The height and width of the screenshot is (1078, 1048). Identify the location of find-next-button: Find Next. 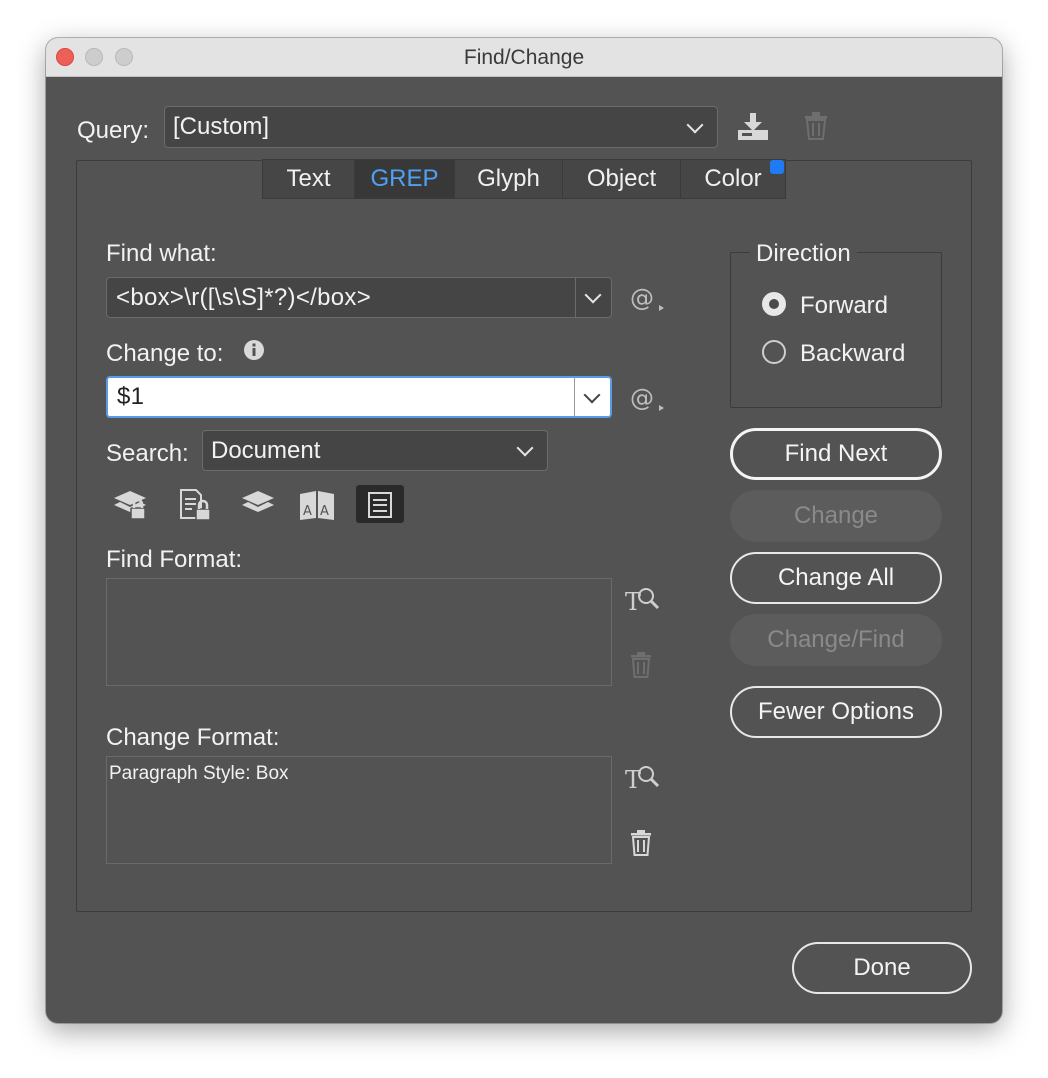
(836, 454).